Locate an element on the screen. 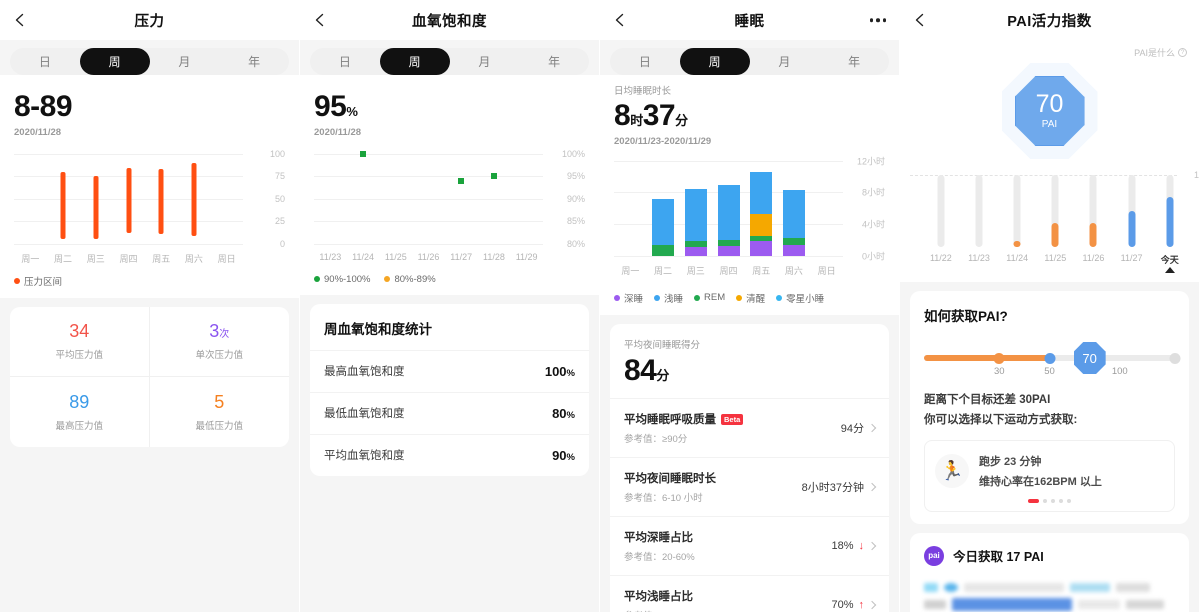 The width and height of the screenshot is (1200, 612). trend-down-icon: ↓ is located at coordinates (861, 546).